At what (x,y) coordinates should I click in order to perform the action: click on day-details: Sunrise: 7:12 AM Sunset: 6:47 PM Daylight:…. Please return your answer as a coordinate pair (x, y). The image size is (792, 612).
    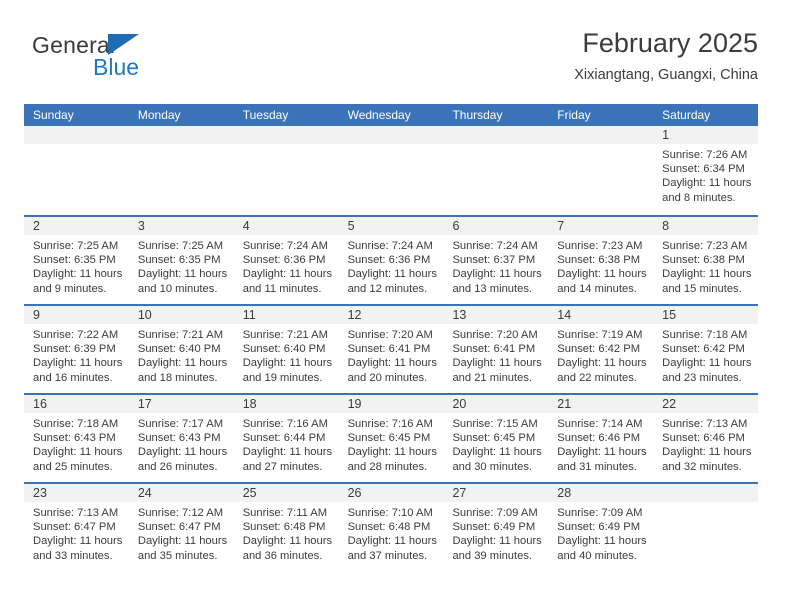
    Looking at the image, I should click on (181, 532).